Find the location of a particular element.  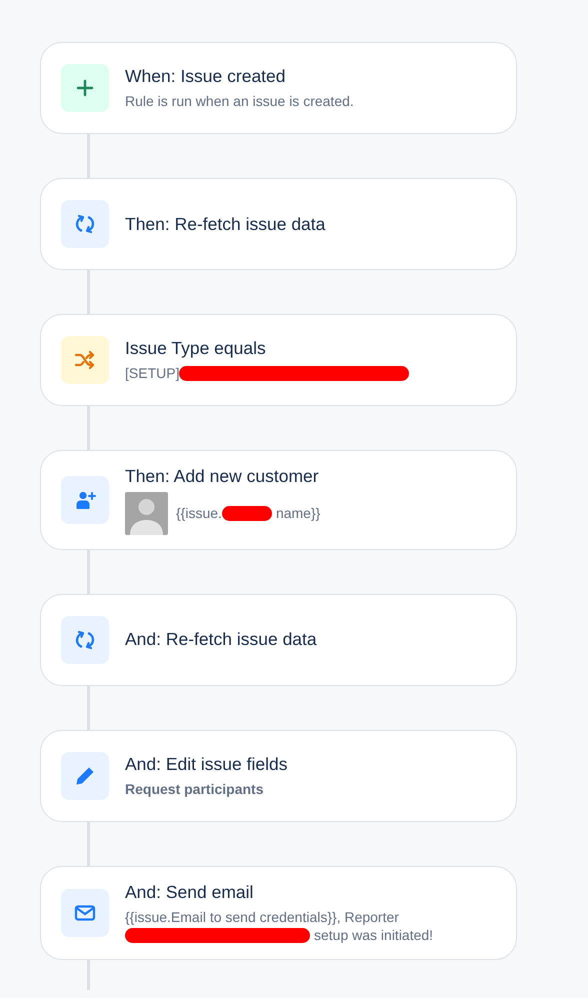

step-card: And: Edit issue fields Request participants is located at coordinates (278, 776).